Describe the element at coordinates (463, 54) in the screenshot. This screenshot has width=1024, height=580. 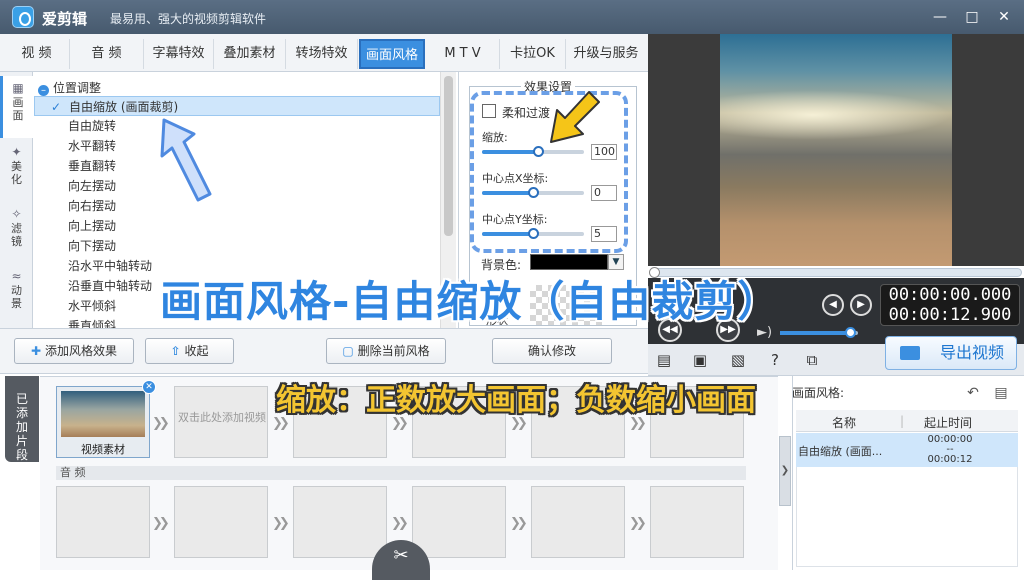
I see `tab-mtv: M T V` at that location.